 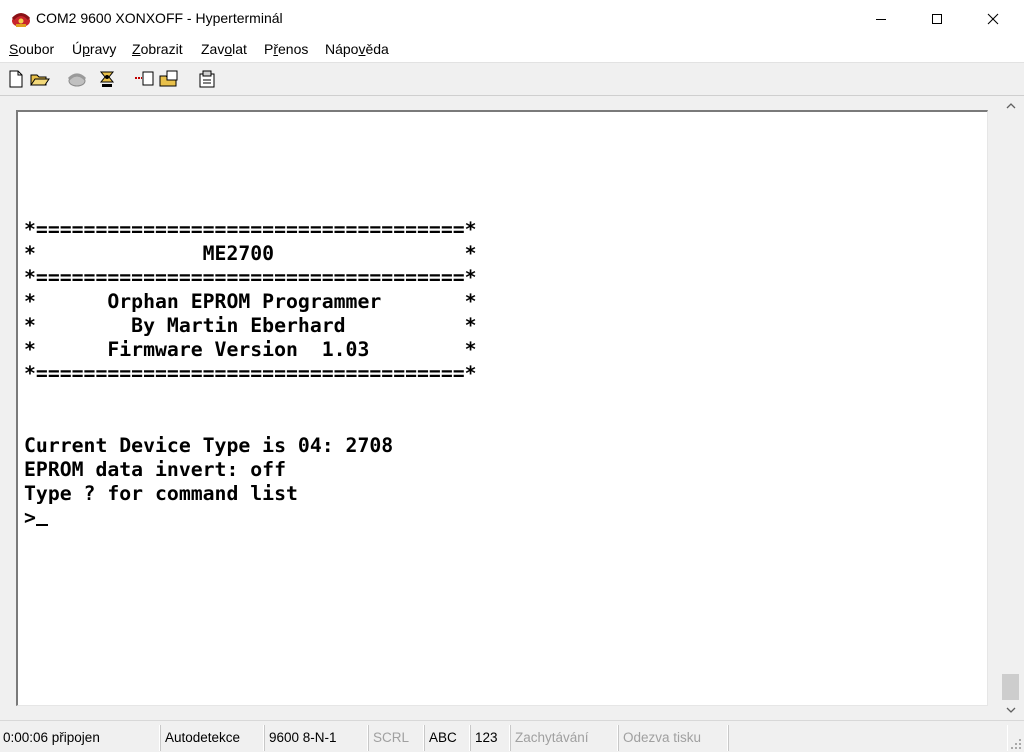 What do you see at coordinates (94, 49) in the screenshot?
I see `menu-upravy: Úpravy` at bounding box center [94, 49].